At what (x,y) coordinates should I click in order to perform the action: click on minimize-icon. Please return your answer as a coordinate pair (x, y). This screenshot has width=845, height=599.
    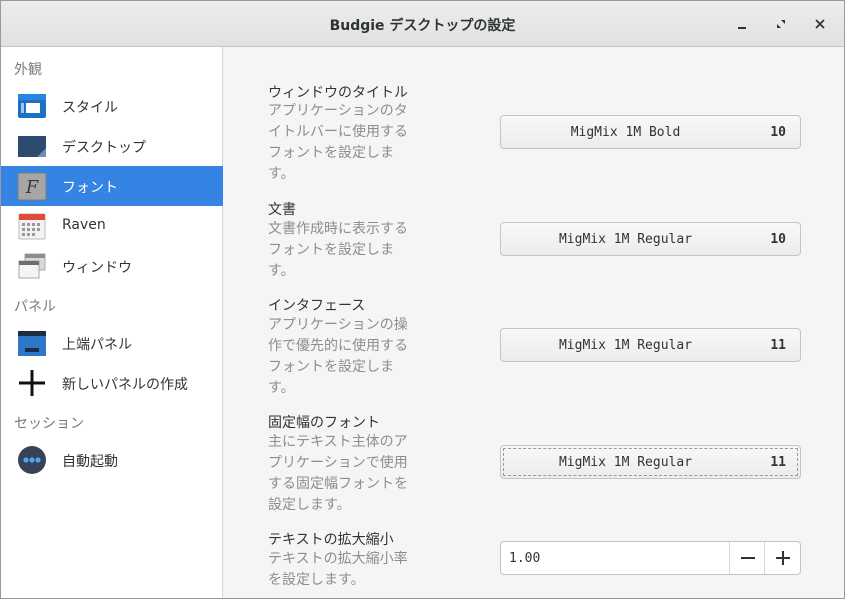
    Looking at the image, I should click on (742, 28).